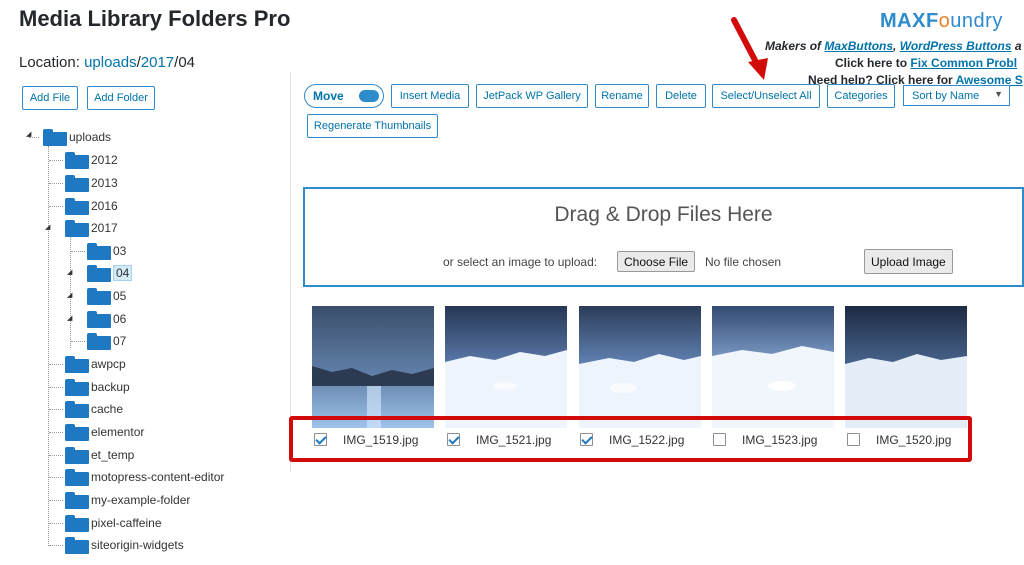  I want to click on tree-node-04: 04, so click(102, 273).